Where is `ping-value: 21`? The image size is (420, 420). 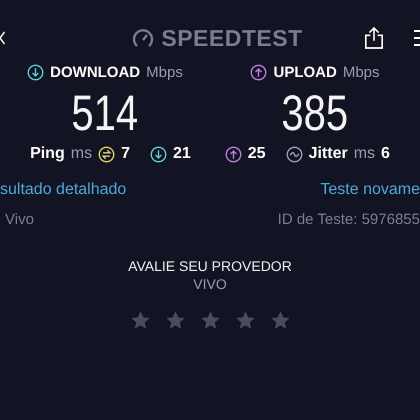 ping-value: 21 is located at coordinates (181, 154).